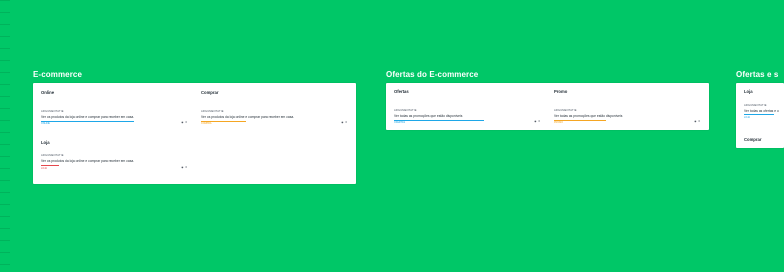  I want to click on card-tag: ONLINE, so click(45, 123).